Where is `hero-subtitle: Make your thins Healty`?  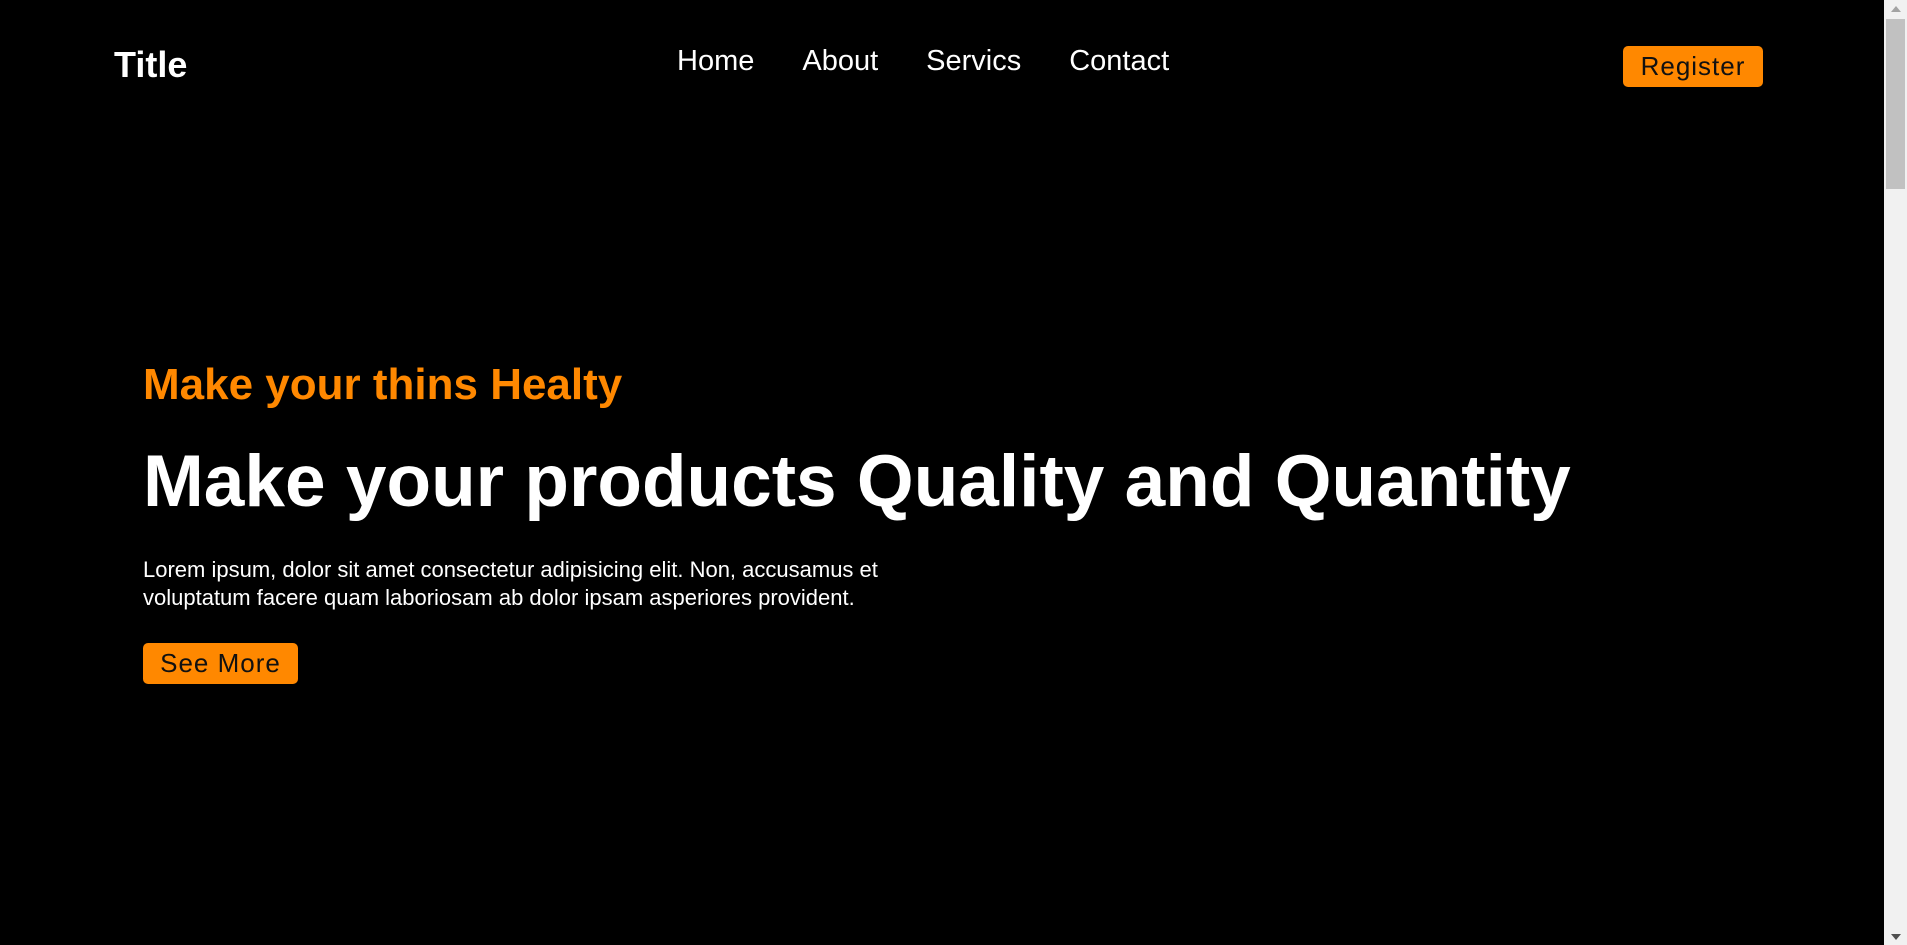
hero-subtitle: Make your thins Healty is located at coordinates (383, 384).